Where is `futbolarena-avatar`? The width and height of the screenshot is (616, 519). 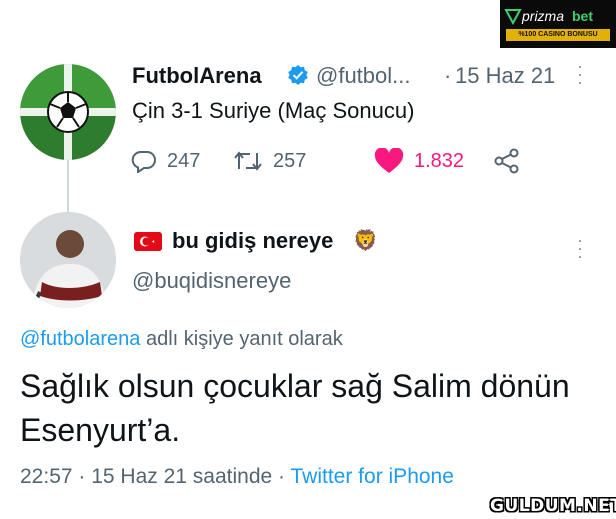 futbolarena-avatar is located at coordinates (68, 112).